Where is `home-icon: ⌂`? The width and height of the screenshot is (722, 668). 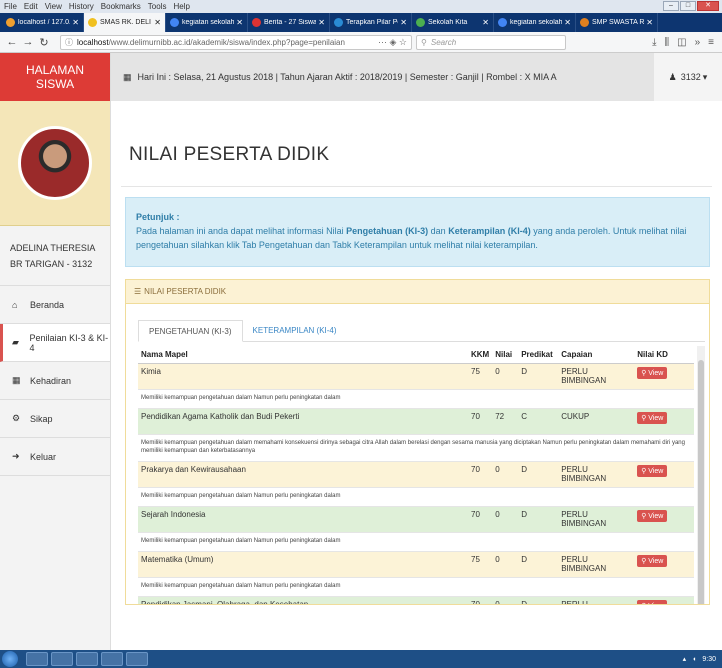
home-icon: ⌂ is located at coordinates (15, 304).